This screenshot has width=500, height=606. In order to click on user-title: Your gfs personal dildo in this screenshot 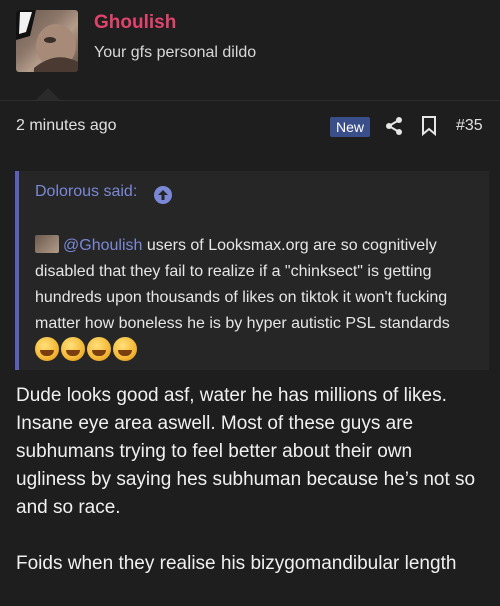, I will do `click(175, 52)`.